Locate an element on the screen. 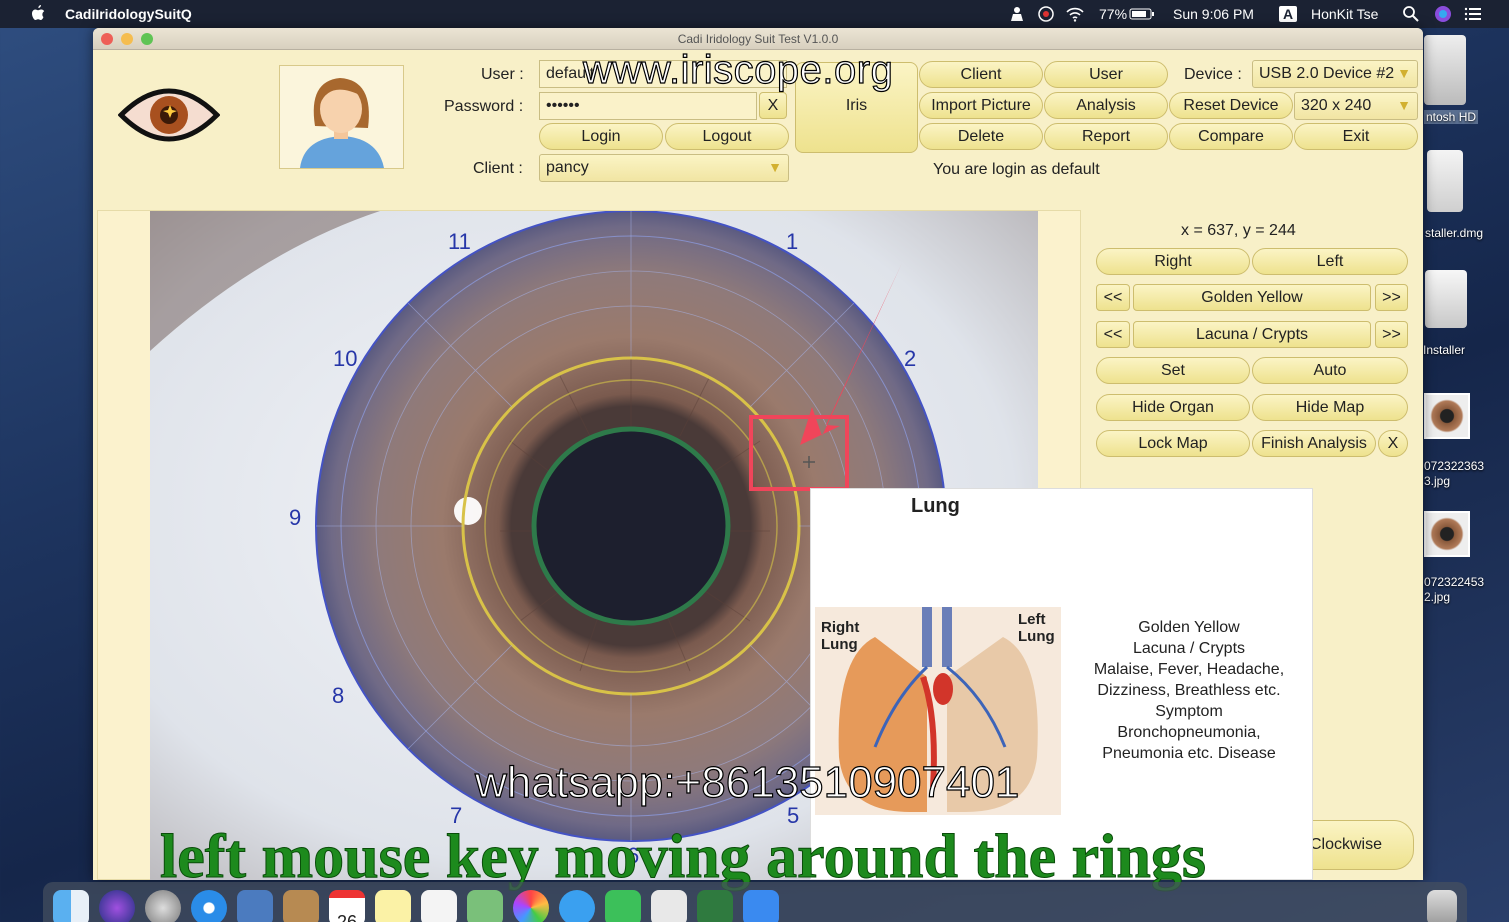  description-line: Dizziness, Breathless etc. is located at coordinates (1189, 690).